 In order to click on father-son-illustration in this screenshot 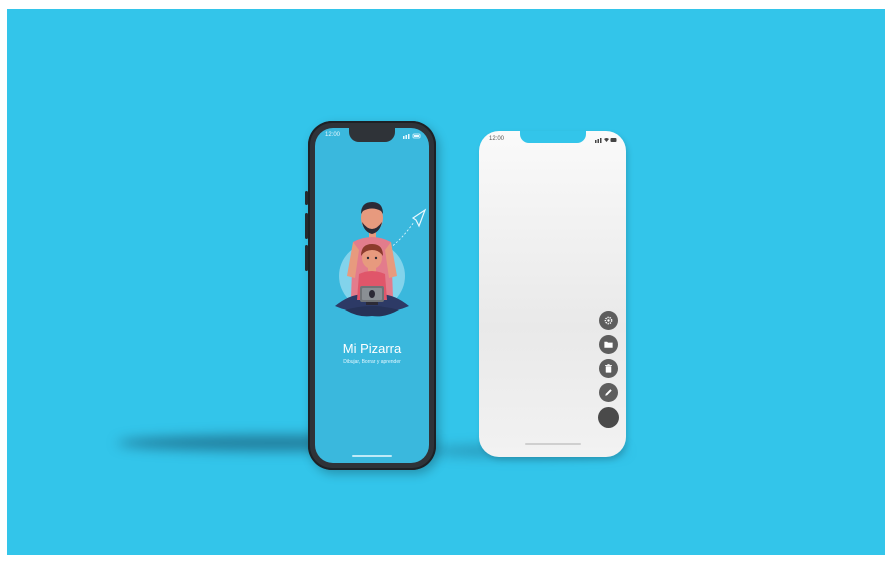, I will do `click(381, 259)`.